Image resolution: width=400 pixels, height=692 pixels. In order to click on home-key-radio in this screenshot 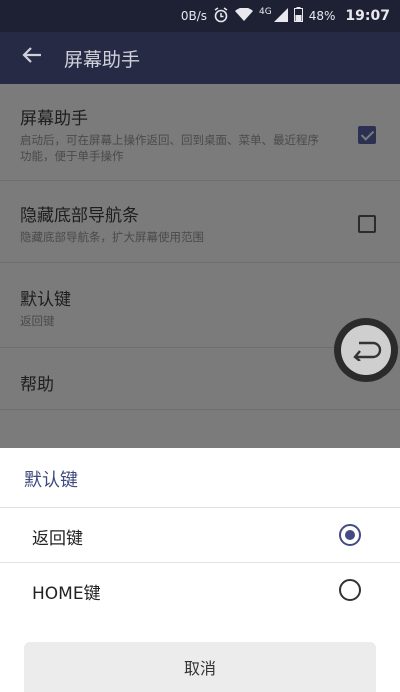, I will do `click(350, 590)`.